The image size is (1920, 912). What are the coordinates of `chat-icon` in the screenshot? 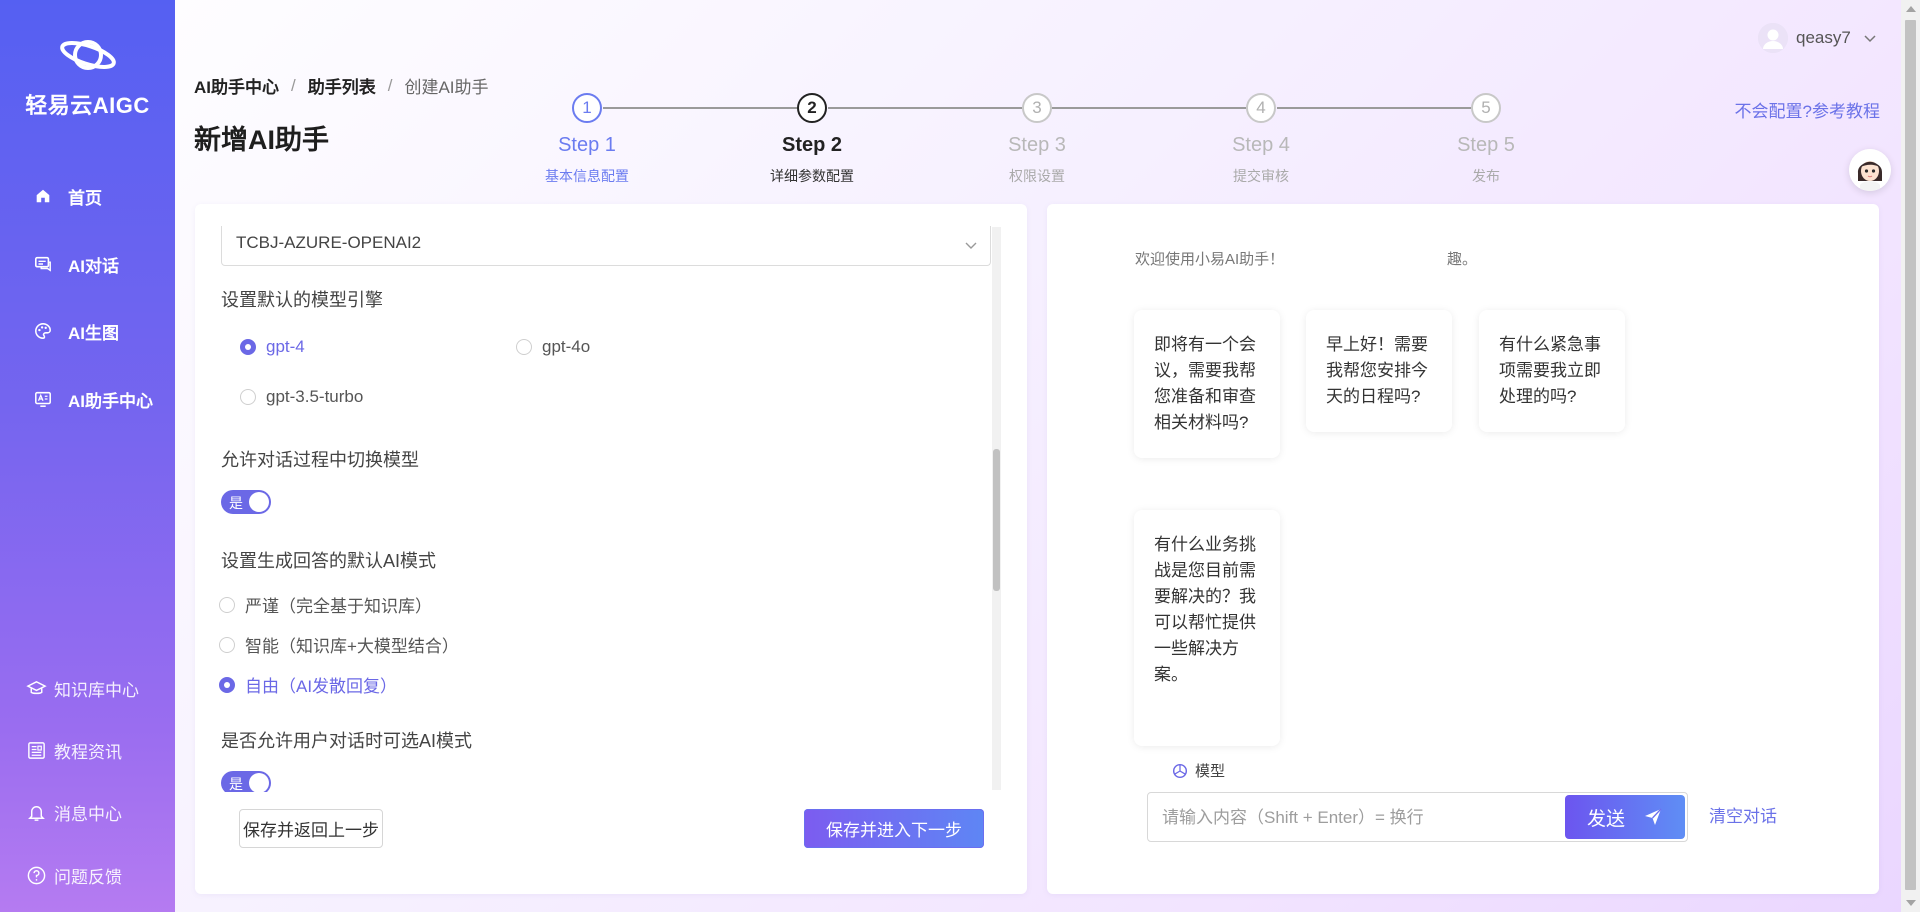 It's located at (43, 264).